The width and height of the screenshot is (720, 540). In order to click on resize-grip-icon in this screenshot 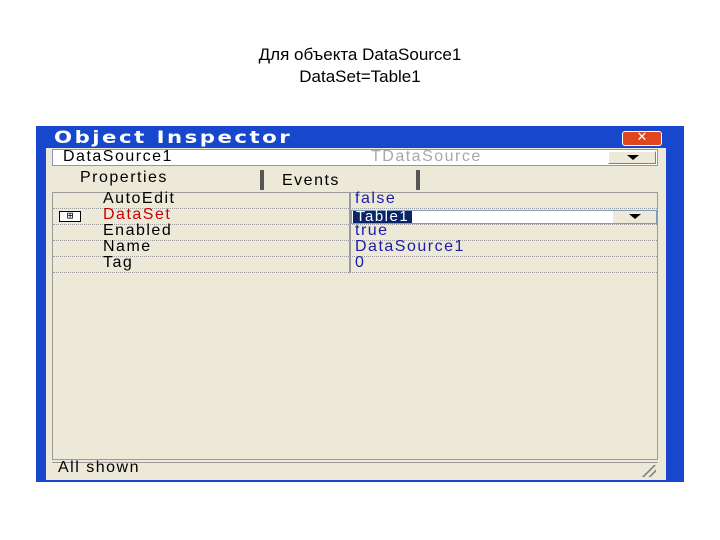, I will do `click(649, 471)`.